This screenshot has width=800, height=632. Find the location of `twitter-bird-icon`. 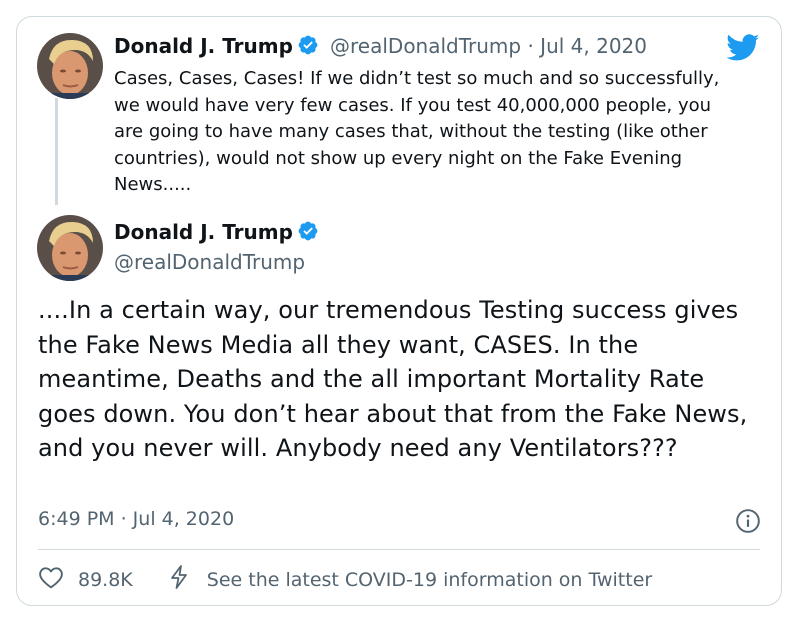

twitter-bird-icon is located at coordinates (743, 50).